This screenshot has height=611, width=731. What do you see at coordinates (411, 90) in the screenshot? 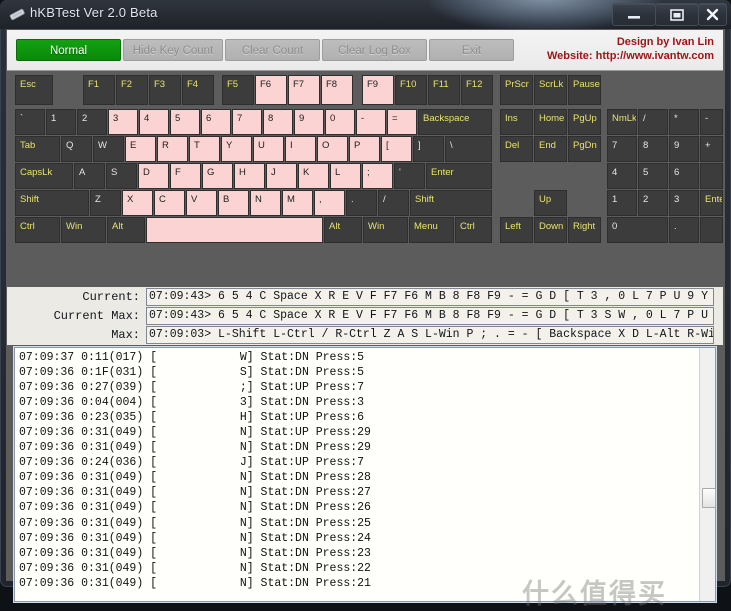
I see `key-f10-r0c10: F10` at bounding box center [411, 90].